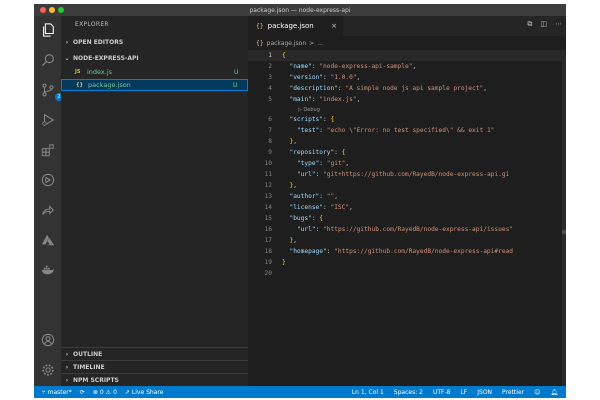 The height and width of the screenshot is (400, 600). What do you see at coordinates (407, 109) in the screenshot?
I see `debug-codelens: ▷ Debug` at bounding box center [407, 109].